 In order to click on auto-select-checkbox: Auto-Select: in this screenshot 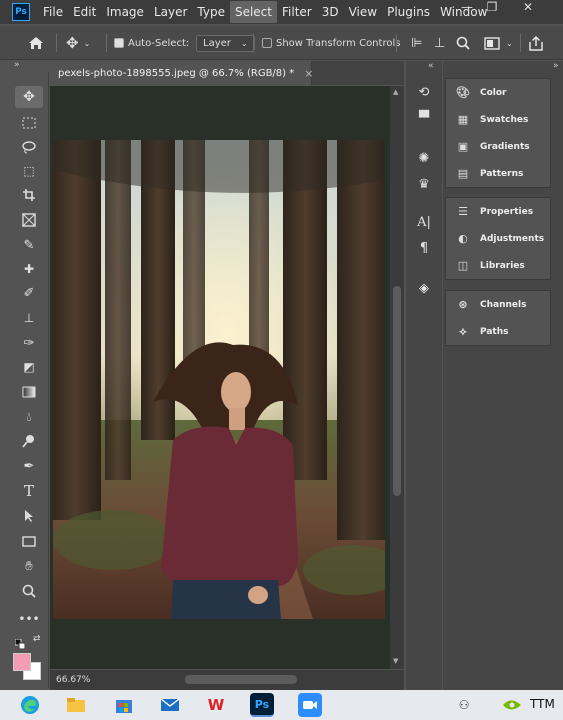, I will do `click(151, 43)`.